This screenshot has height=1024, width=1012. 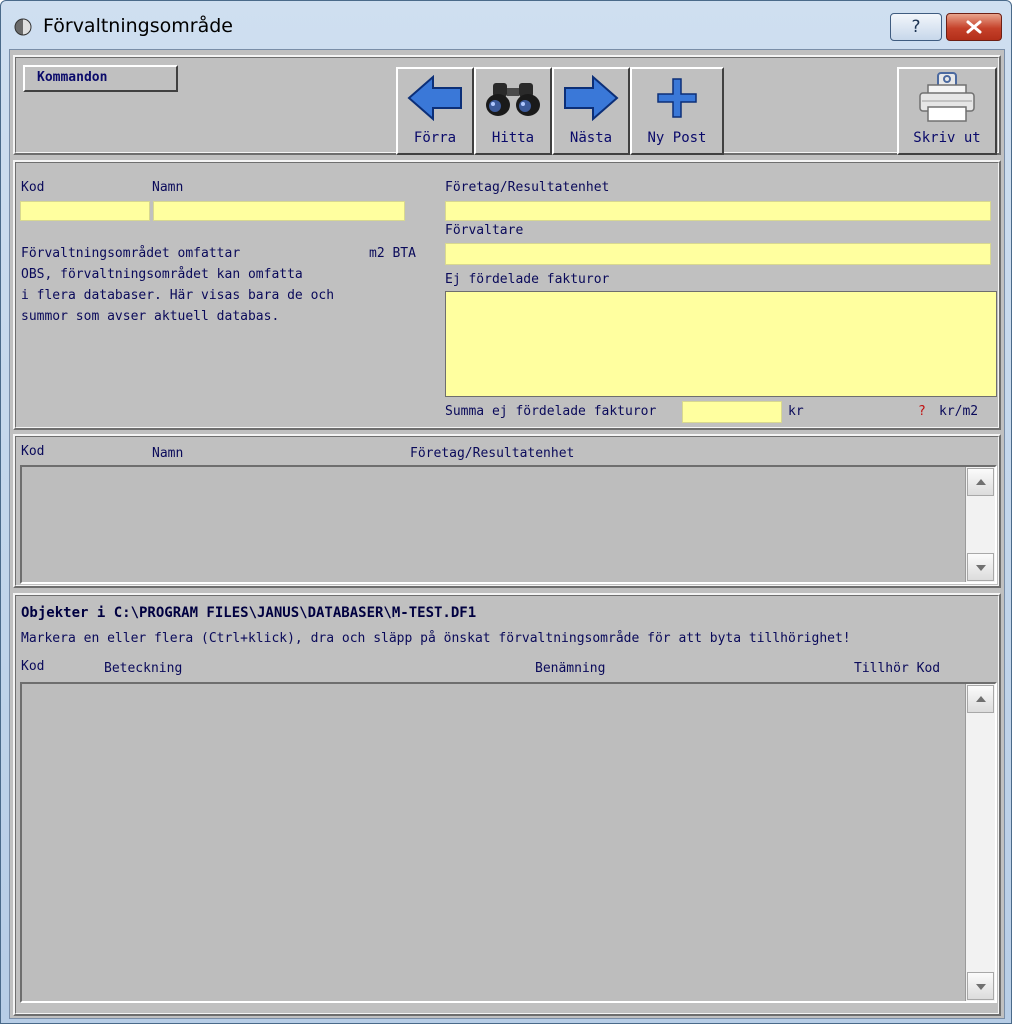 I want to click on areas-list-panel: Kod Namn Företag/Resultatenhet, so click(x=507, y=511).